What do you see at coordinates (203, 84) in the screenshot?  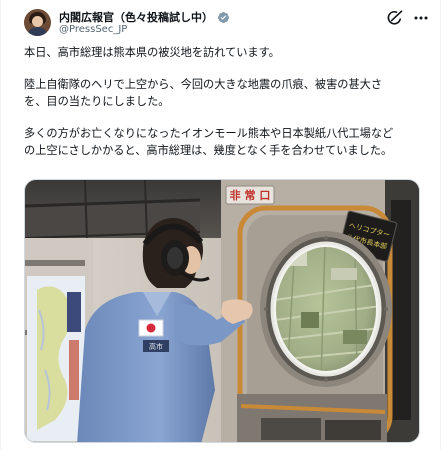 I see `tweet-line: 陸上自衛隊のヘリで上空から、今回の大きな地震の爪痕、被害の甚大さ` at bounding box center [203, 84].